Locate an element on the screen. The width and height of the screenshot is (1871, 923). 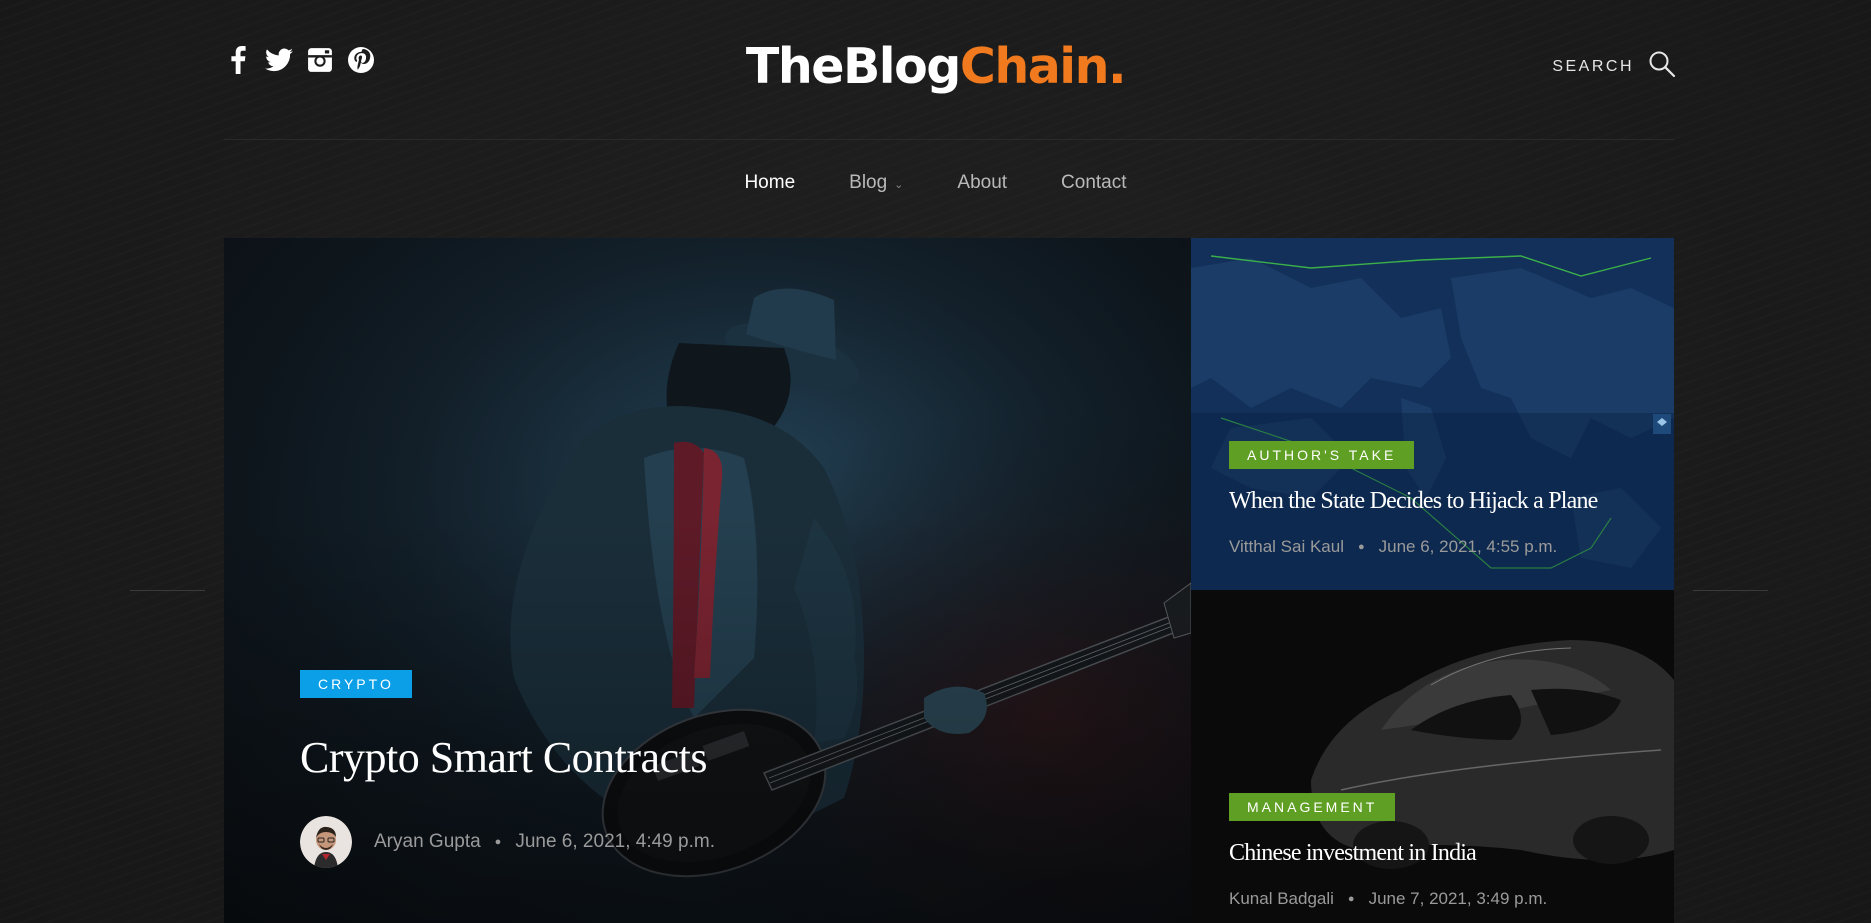
search-button: SEARCH is located at coordinates (1614, 66).